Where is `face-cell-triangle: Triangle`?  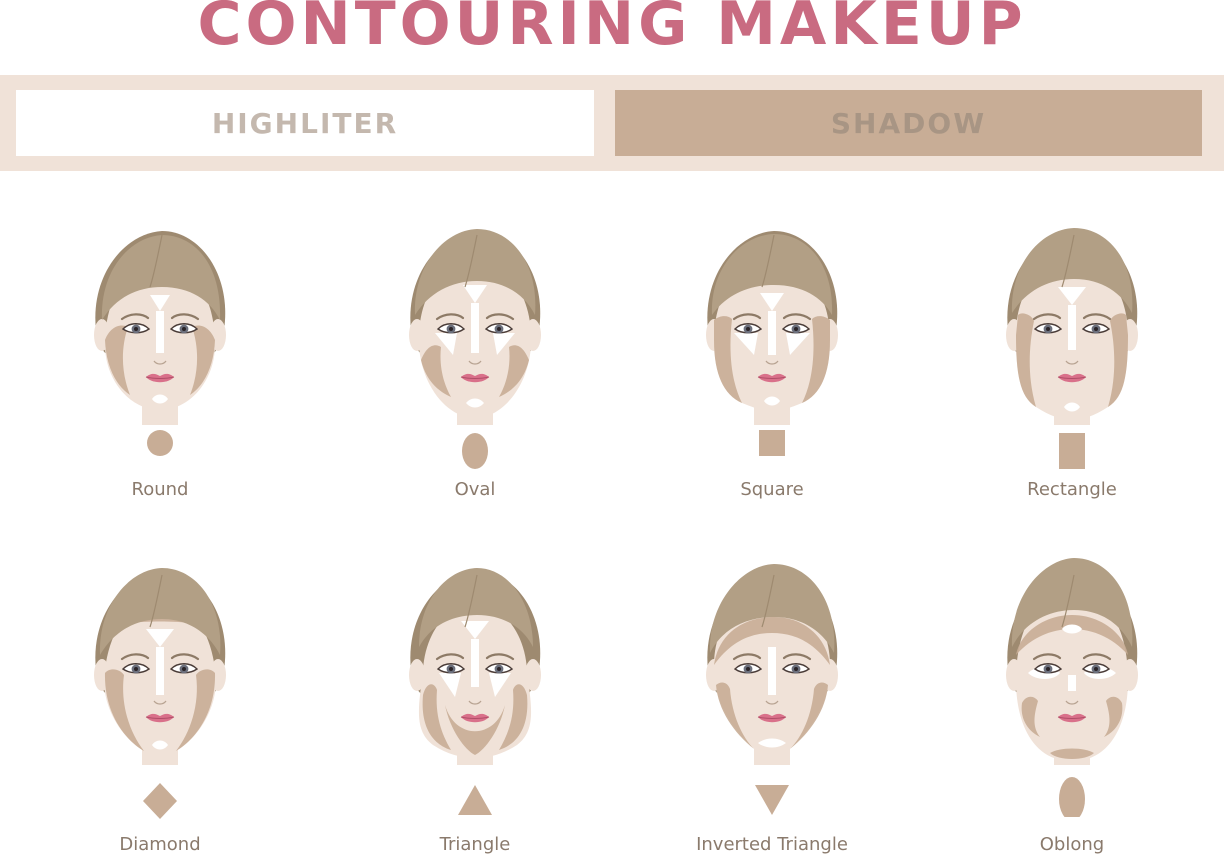 face-cell-triangle: Triangle is located at coordinates (475, 705).